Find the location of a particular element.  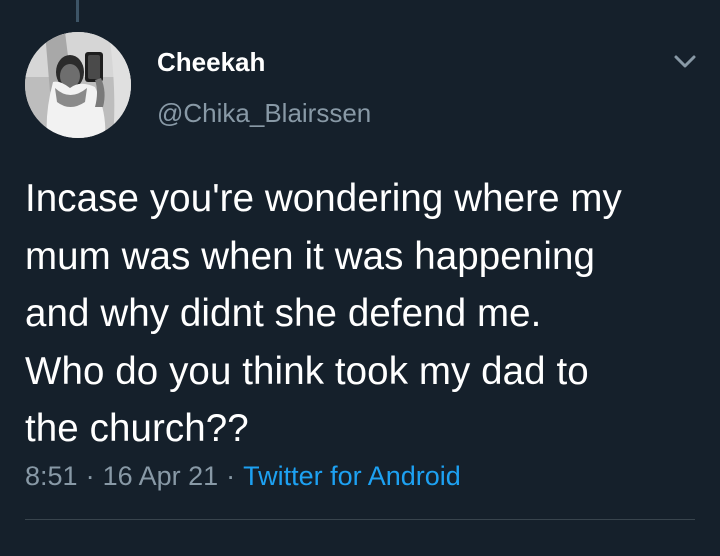

more-options-button is located at coordinates (685, 62).